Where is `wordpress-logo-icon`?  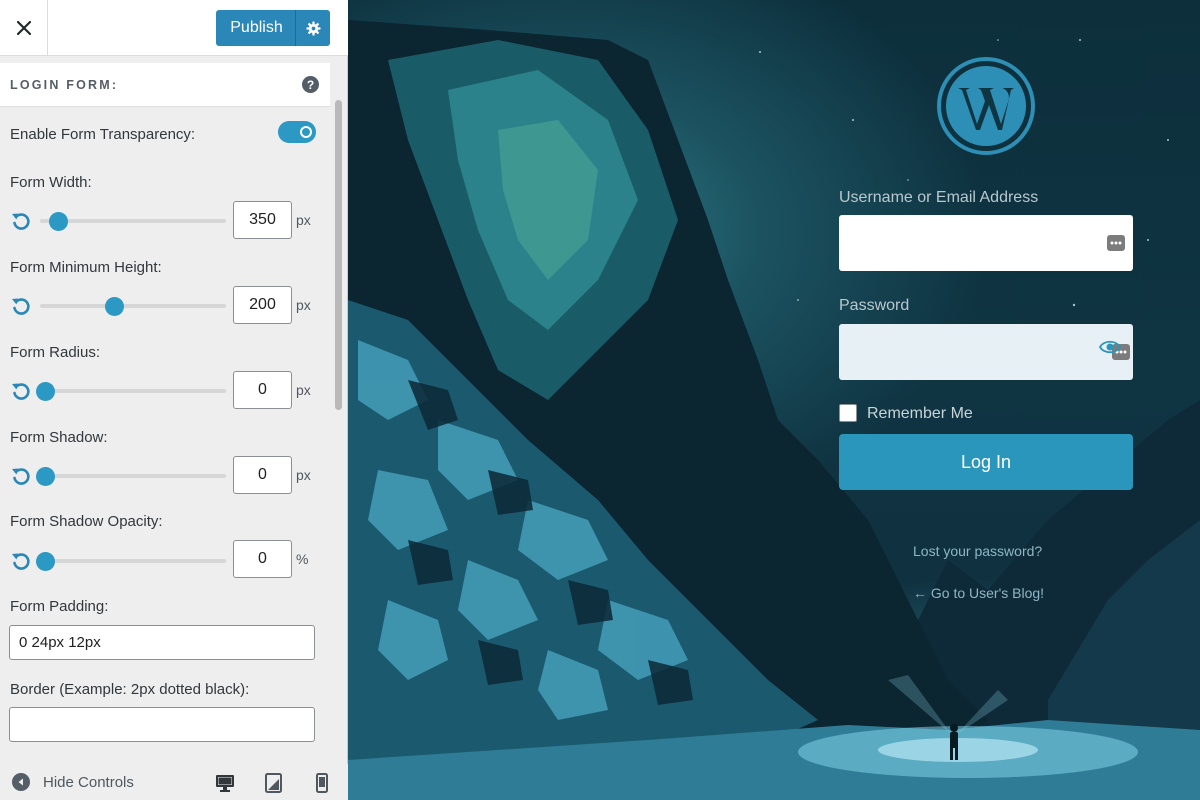 wordpress-logo-icon is located at coordinates (986, 106).